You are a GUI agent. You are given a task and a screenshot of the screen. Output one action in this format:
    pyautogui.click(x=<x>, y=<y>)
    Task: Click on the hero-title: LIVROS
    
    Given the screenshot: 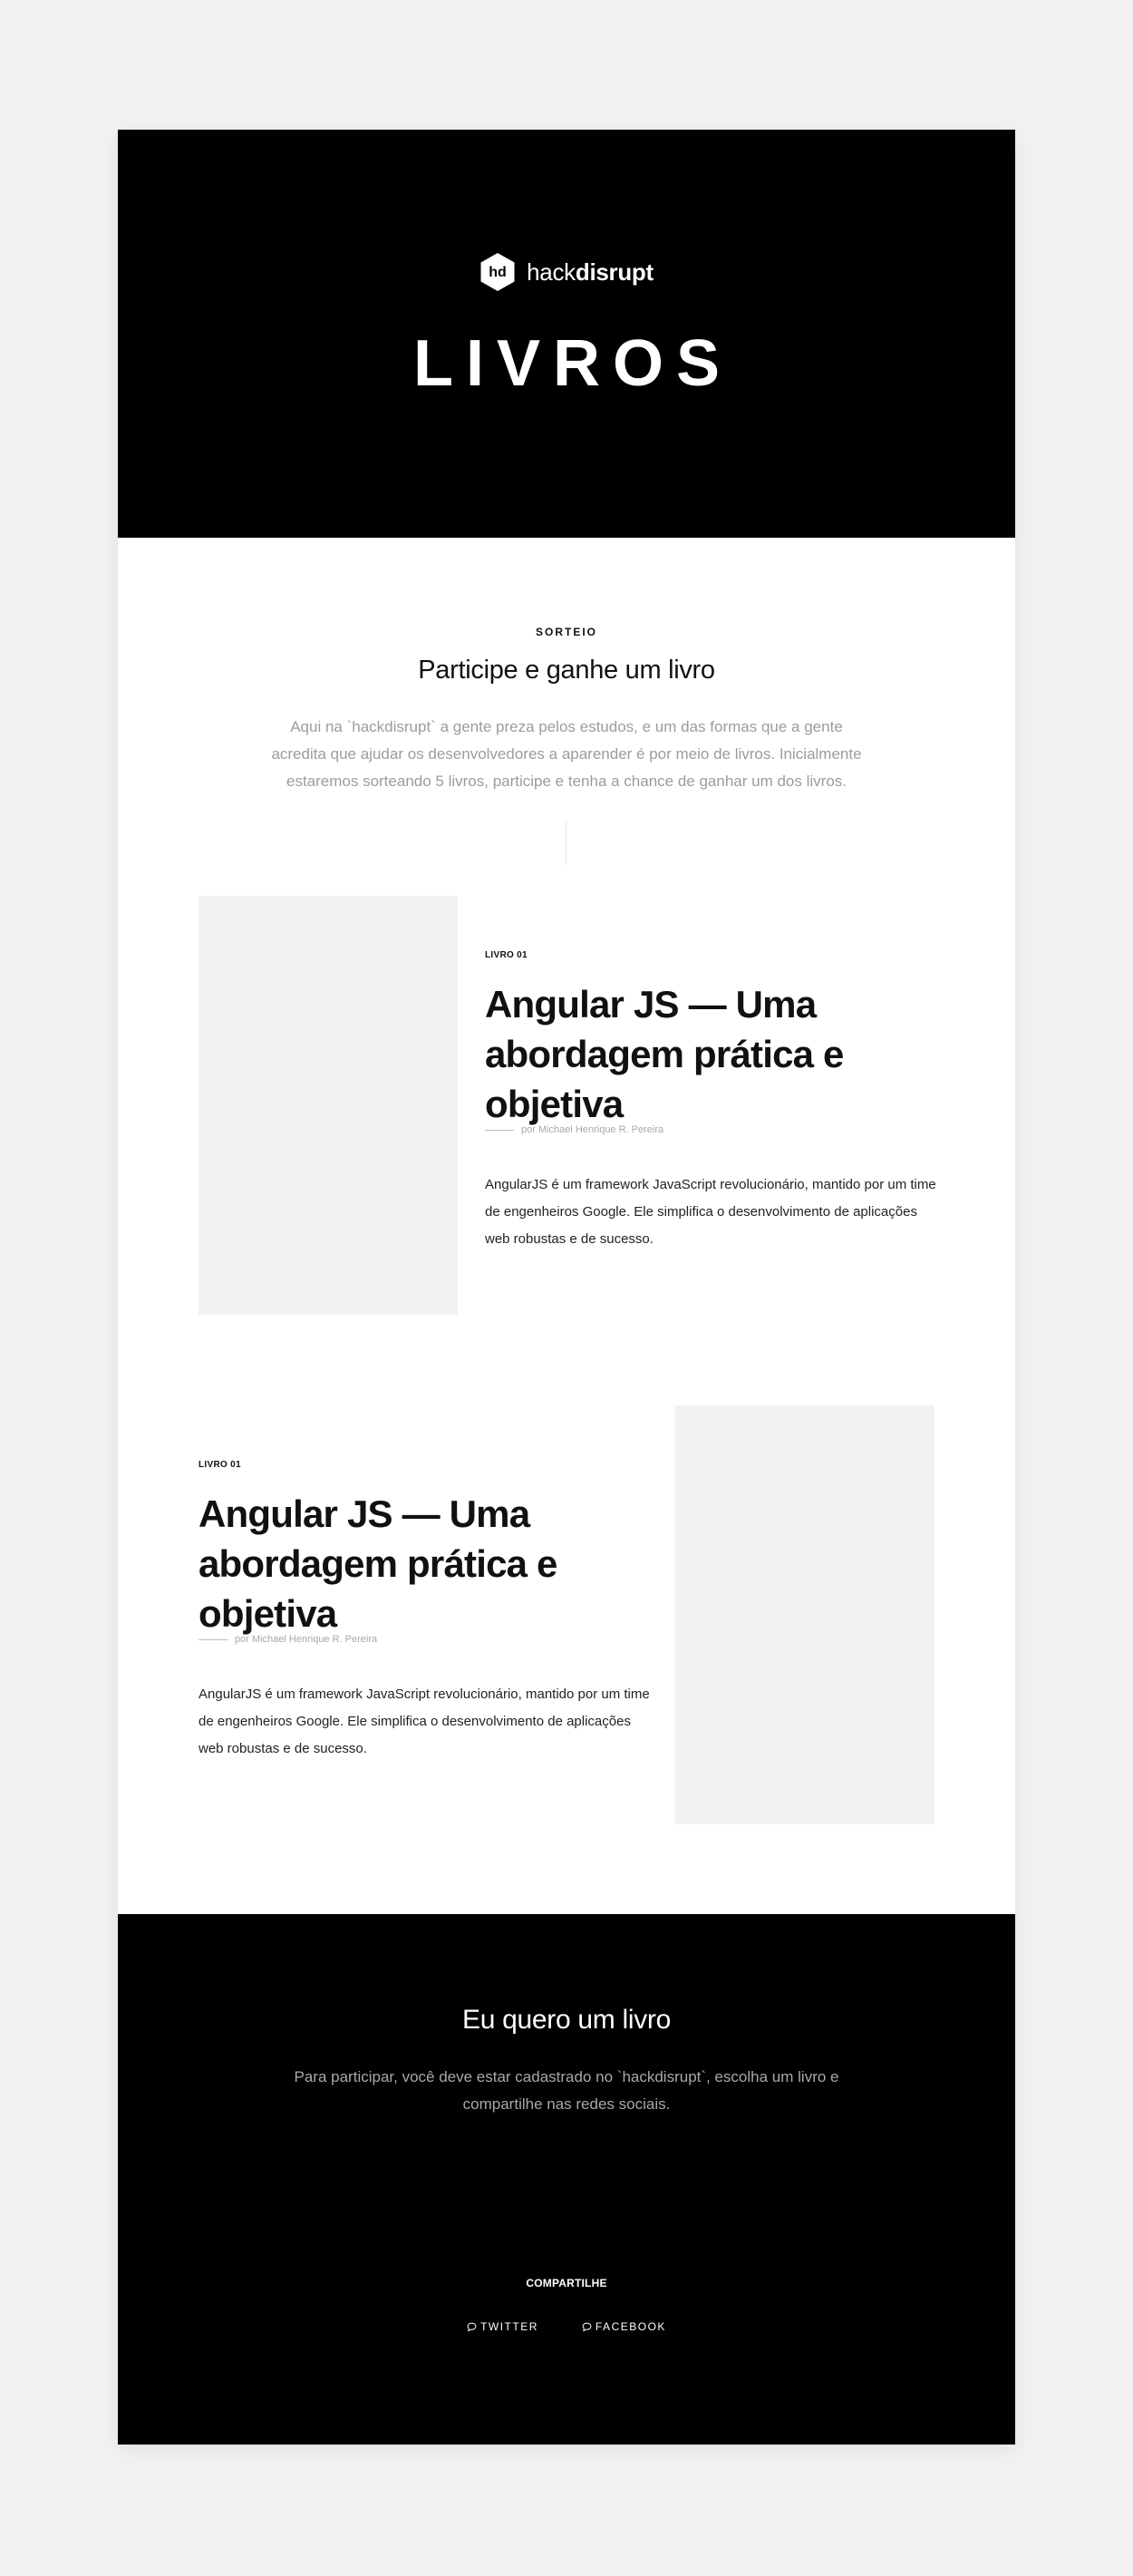 What is the action you would take?
    pyautogui.click(x=572, y=363)
    